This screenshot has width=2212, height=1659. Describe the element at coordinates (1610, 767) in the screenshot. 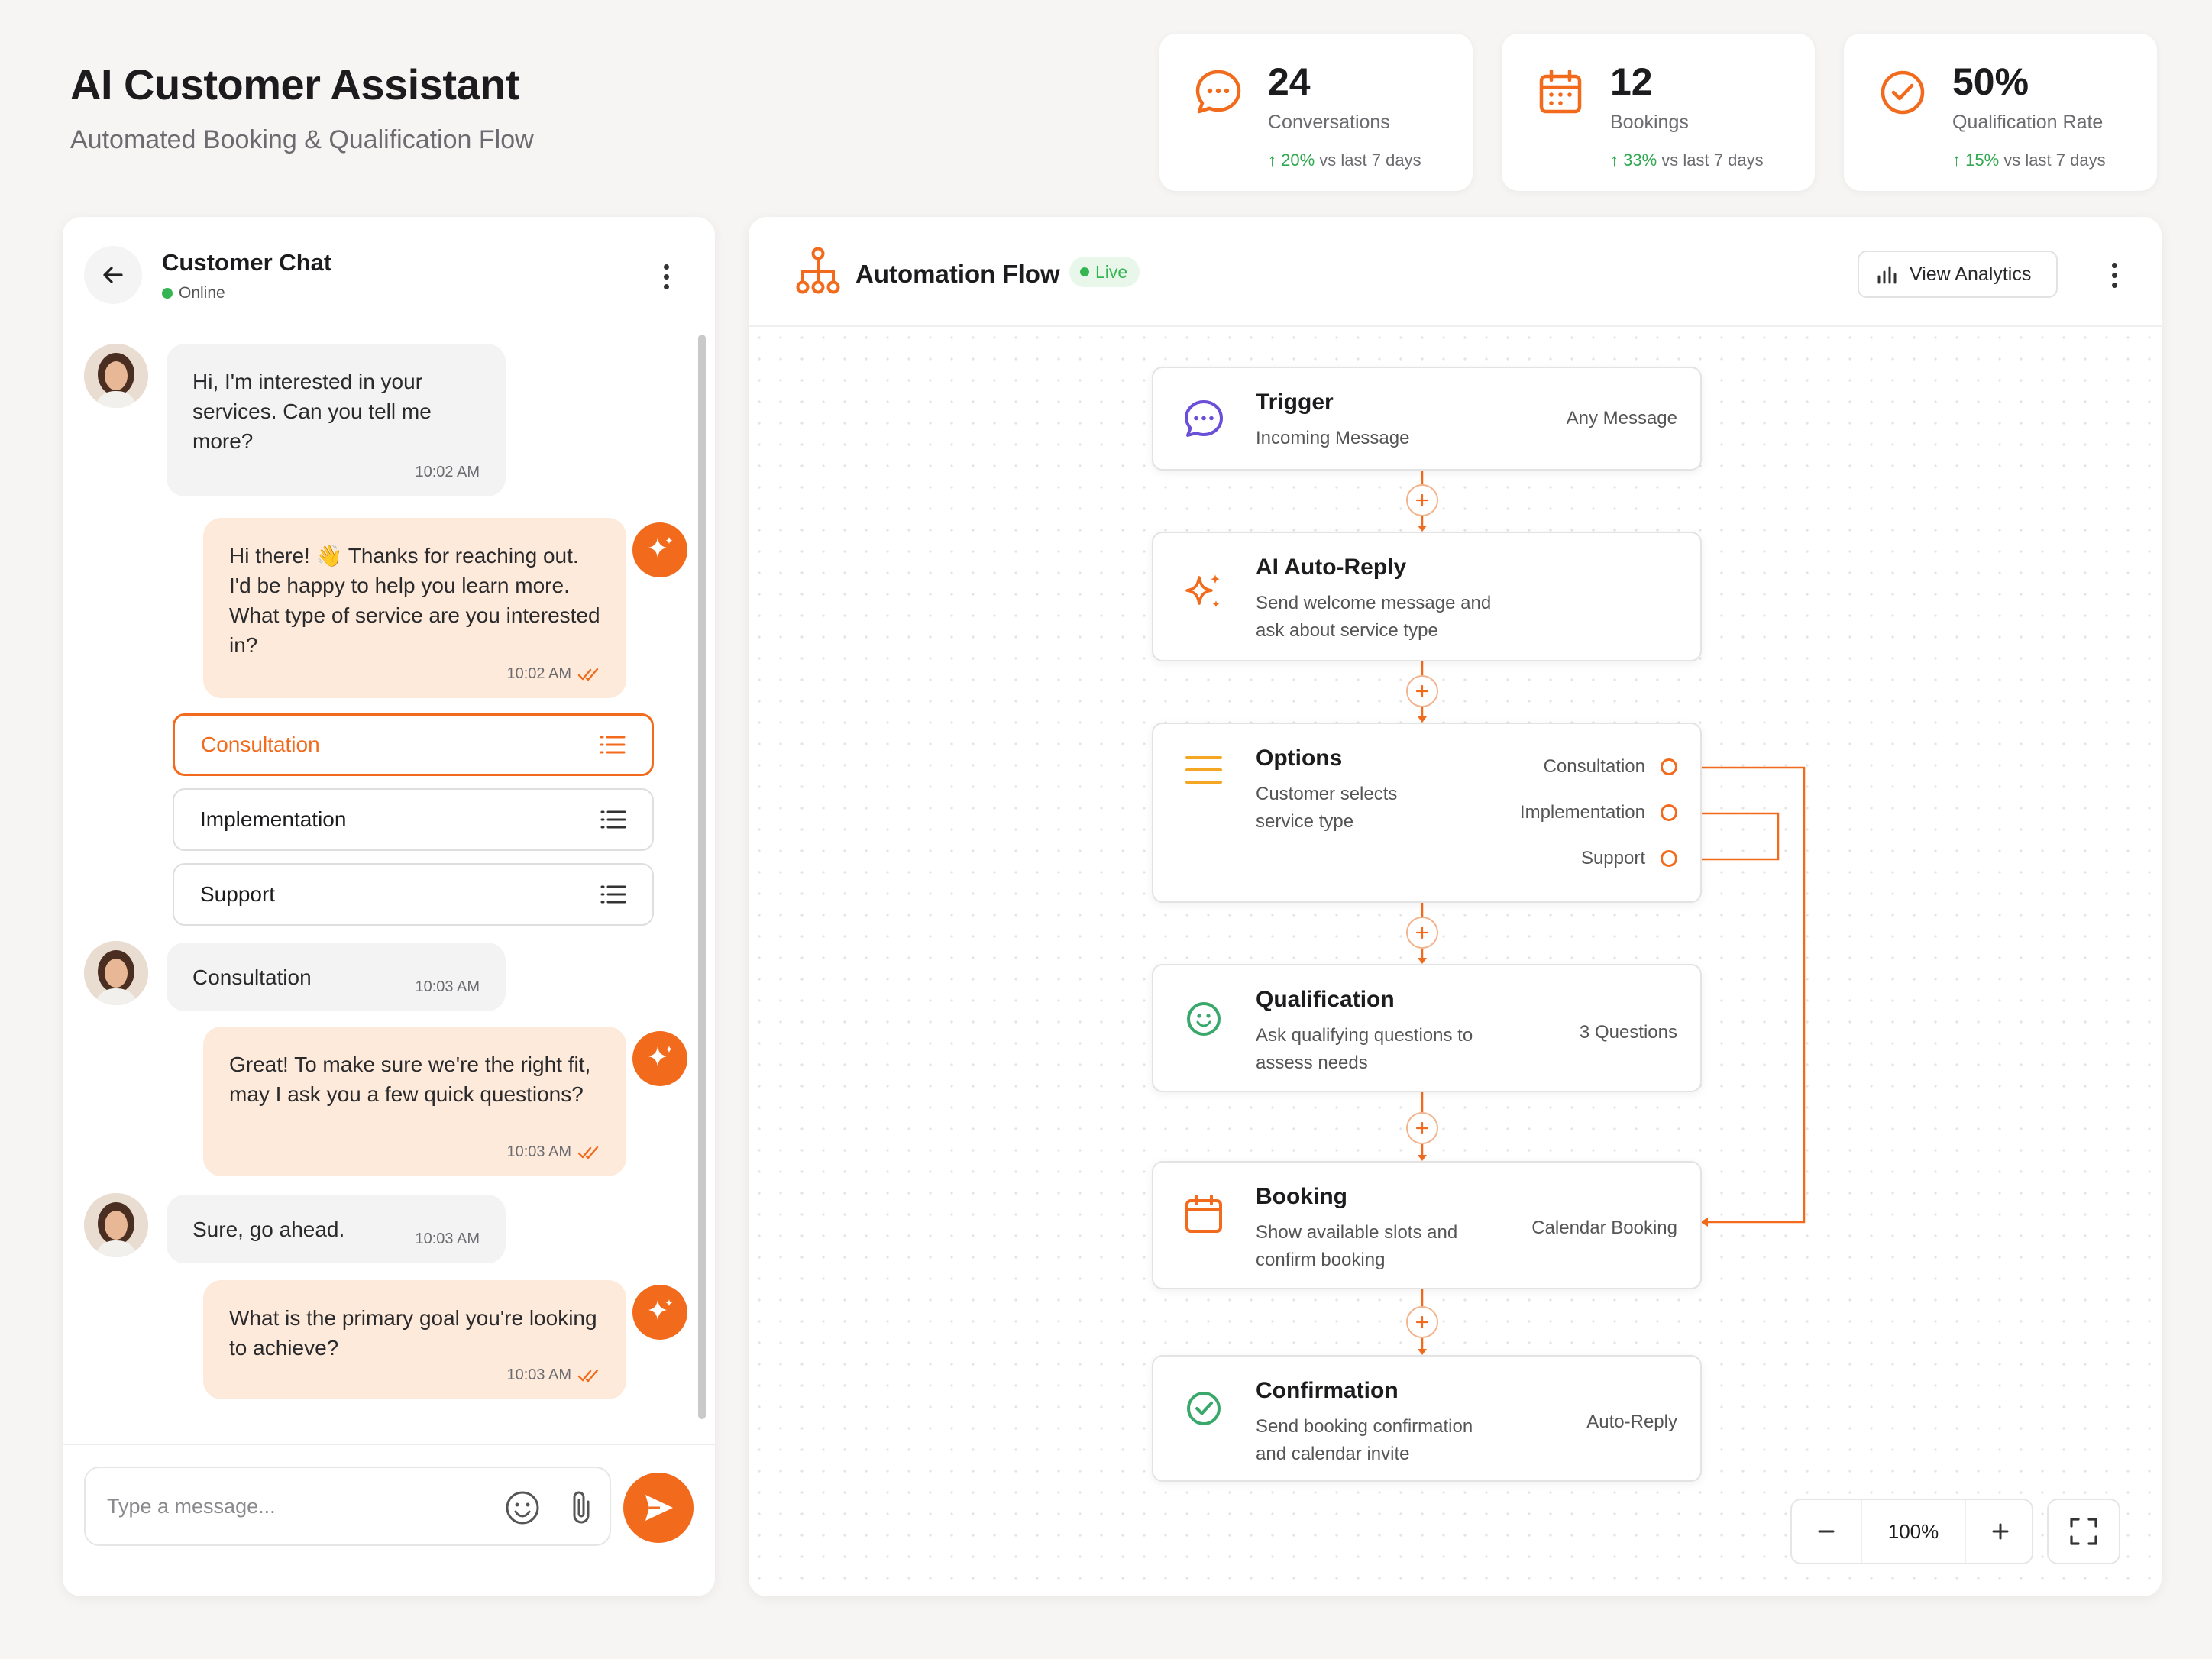

I see `option-output-consultation: Consultation` at that location.